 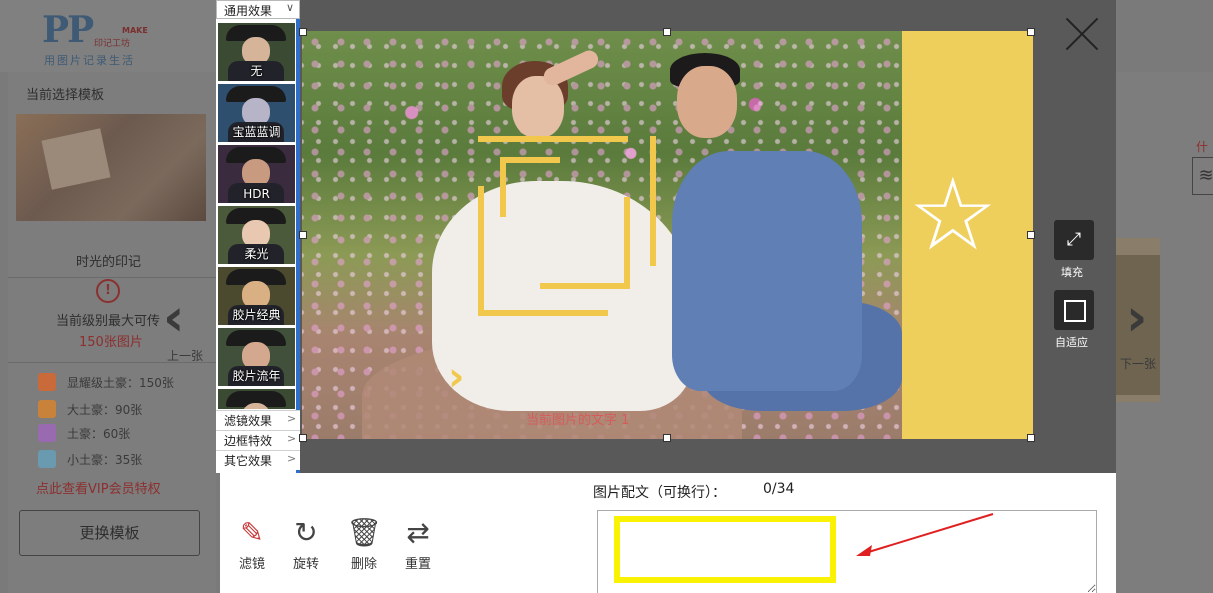 I want to click on effect-label: 胶片经典, so click(x=256, y=315).